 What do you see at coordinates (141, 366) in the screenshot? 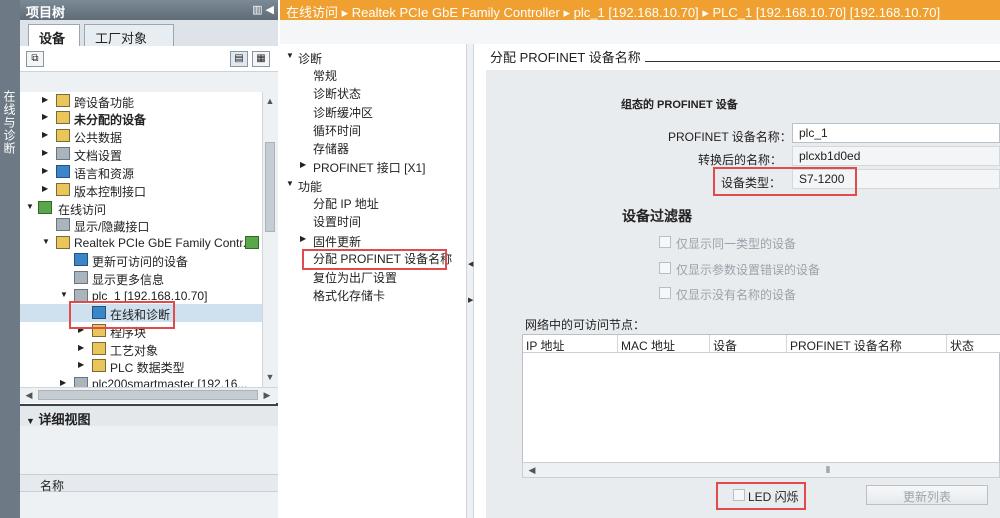
I see `tree-item-plc-data-types: ▶ PLC 数据类型` at bounding box center [141, 366].